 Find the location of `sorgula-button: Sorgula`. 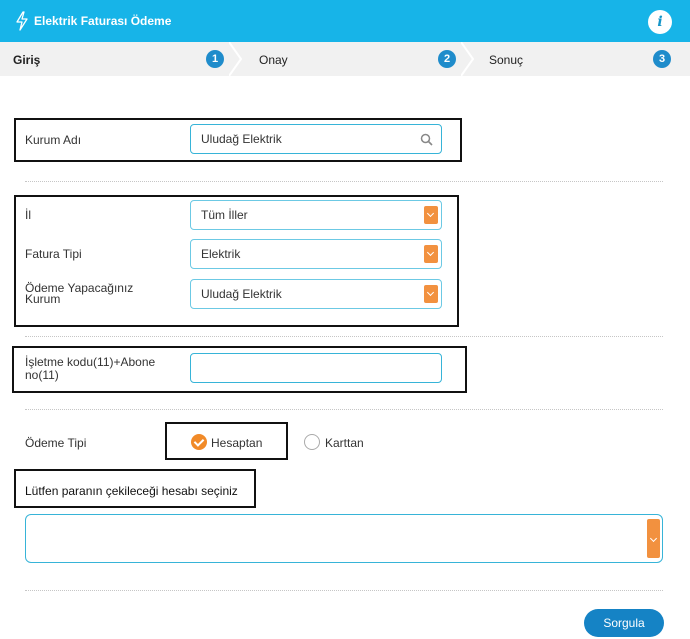

sorgula-button: Sorgula is located at coordinates (624, 623).